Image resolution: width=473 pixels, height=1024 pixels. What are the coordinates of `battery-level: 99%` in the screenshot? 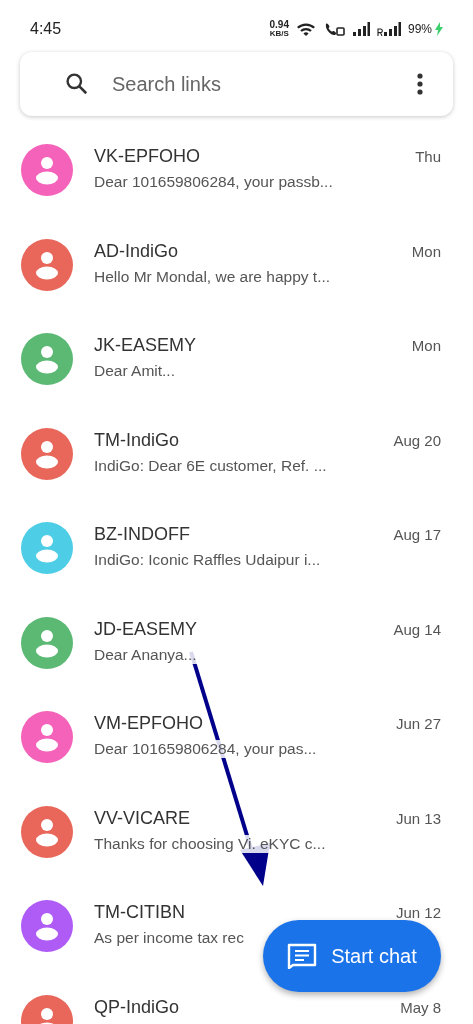 It's located at (419, 29).